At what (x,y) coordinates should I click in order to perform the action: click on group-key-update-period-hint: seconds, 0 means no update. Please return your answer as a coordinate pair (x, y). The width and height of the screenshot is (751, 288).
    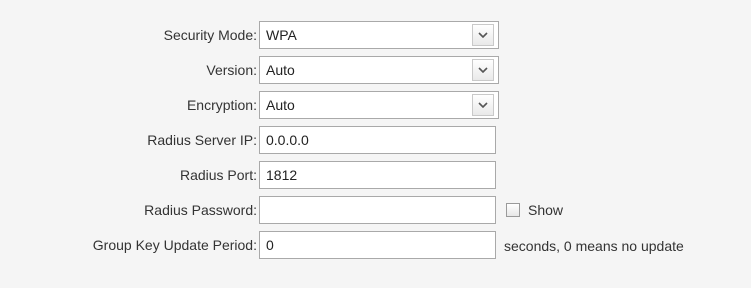
    Looking at the image, I should click on (594, 246).